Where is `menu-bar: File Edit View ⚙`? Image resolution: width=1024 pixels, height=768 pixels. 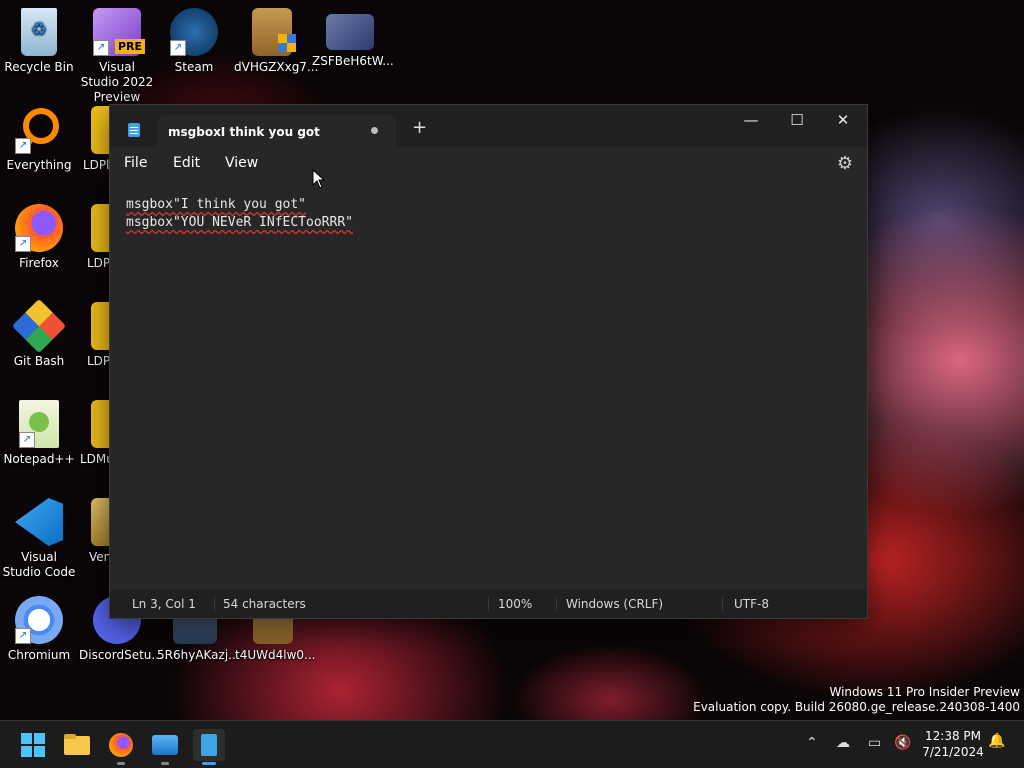 menu-bar: File Edit View ⚙ is located at coordinates (488, 164).